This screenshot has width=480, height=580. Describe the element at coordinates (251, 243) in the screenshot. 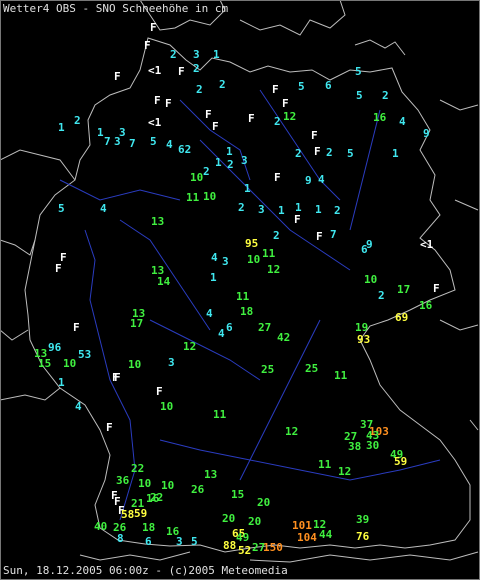

I see `station-value: 95` at that location.